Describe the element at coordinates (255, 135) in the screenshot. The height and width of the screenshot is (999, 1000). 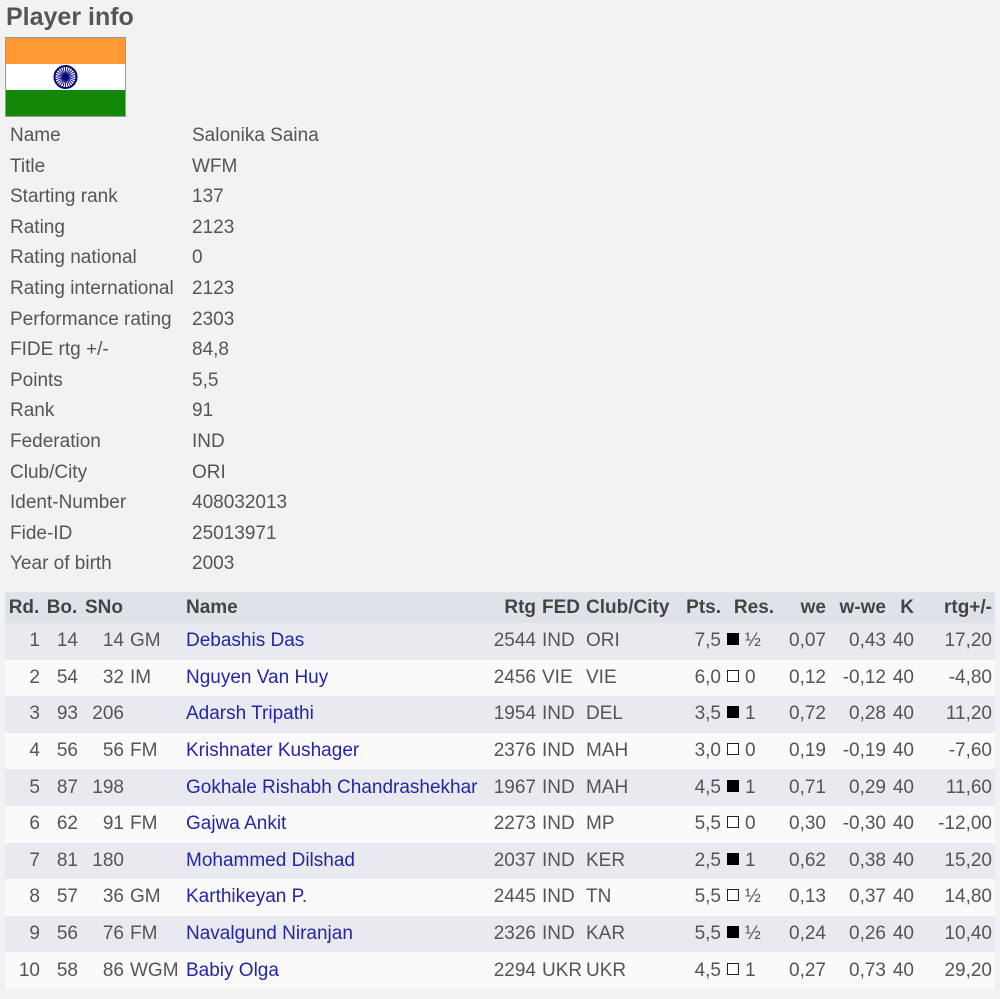
I see `info-value: Salonika Saina` at that location.